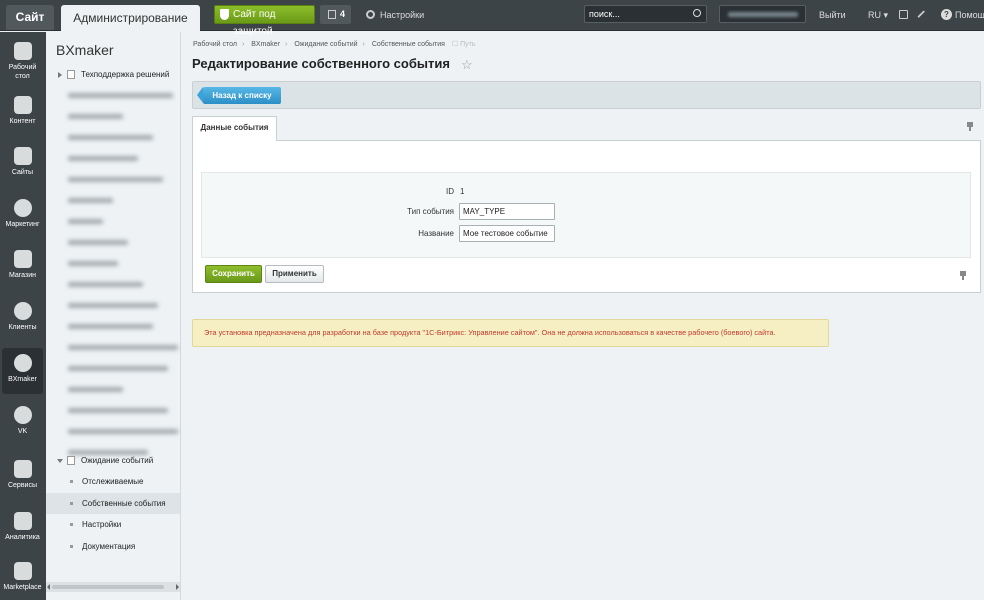  What do you see at coordinates (22, 311) in the screenshot?
I see `clients-icon` at bounding box center [22, 311].